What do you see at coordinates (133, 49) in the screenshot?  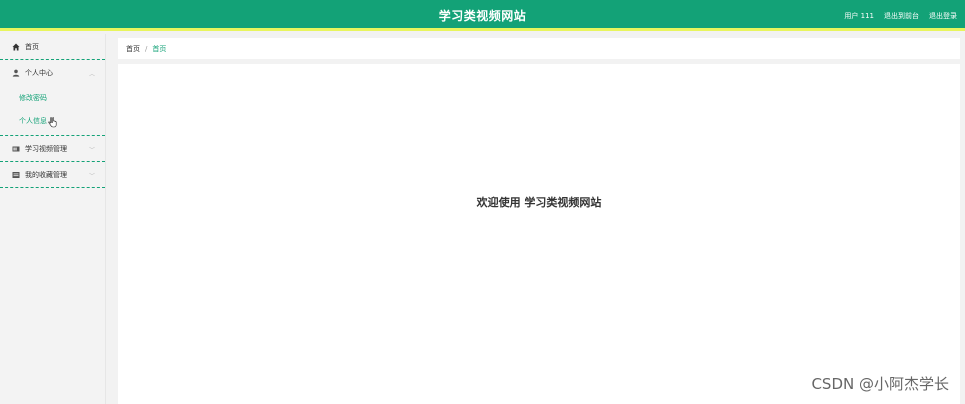 I see `breadcrumb-home-link: 首页` at bounding box center [133, 49].